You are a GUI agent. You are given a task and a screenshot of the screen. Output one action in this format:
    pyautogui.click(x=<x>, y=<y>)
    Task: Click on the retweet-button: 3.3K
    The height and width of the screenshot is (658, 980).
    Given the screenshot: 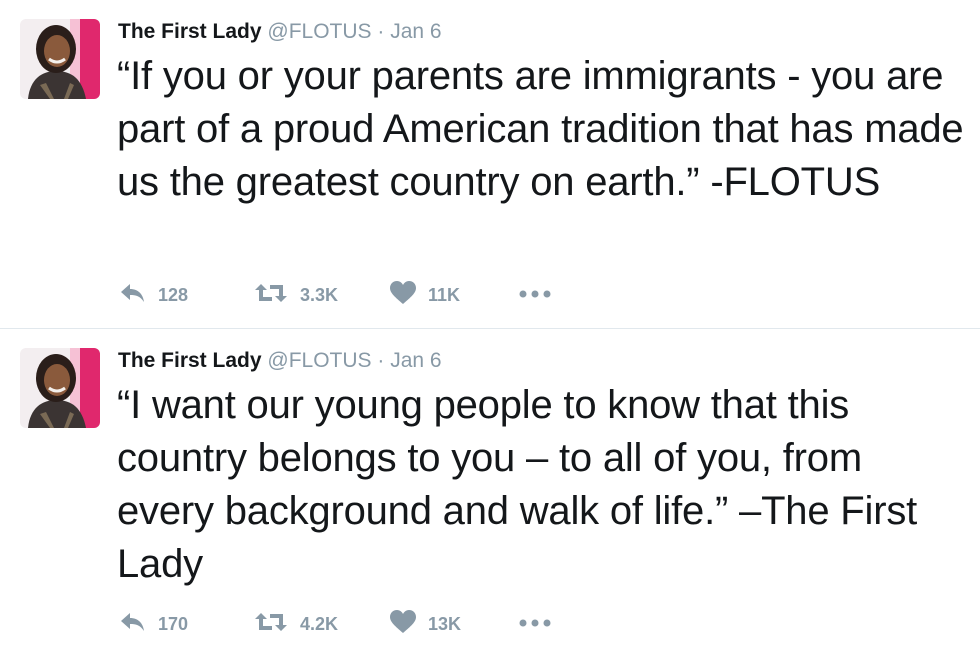 What is the action you would take?
    pyautogui.click(x=296, y=295)
    